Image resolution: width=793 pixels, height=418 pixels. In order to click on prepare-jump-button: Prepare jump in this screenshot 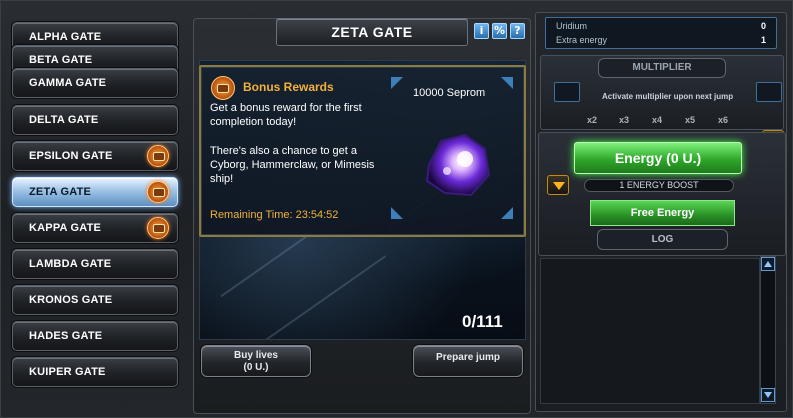, I will do `click(468, 361)`.